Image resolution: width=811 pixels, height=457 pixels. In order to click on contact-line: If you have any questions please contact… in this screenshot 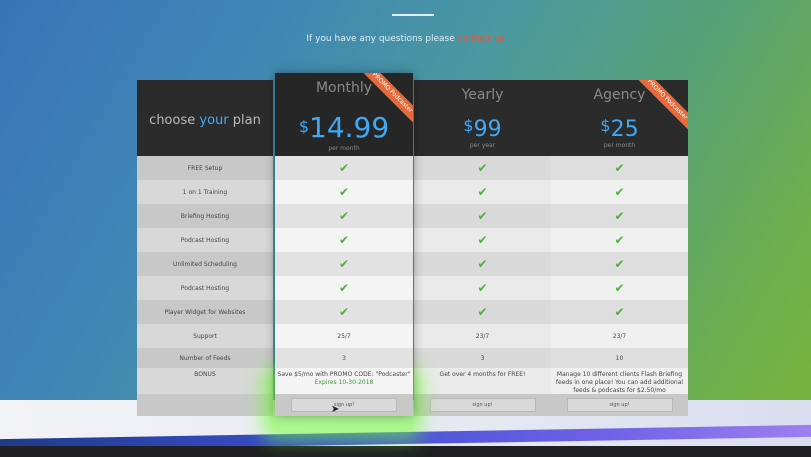, I will do `click(405, 39)`.